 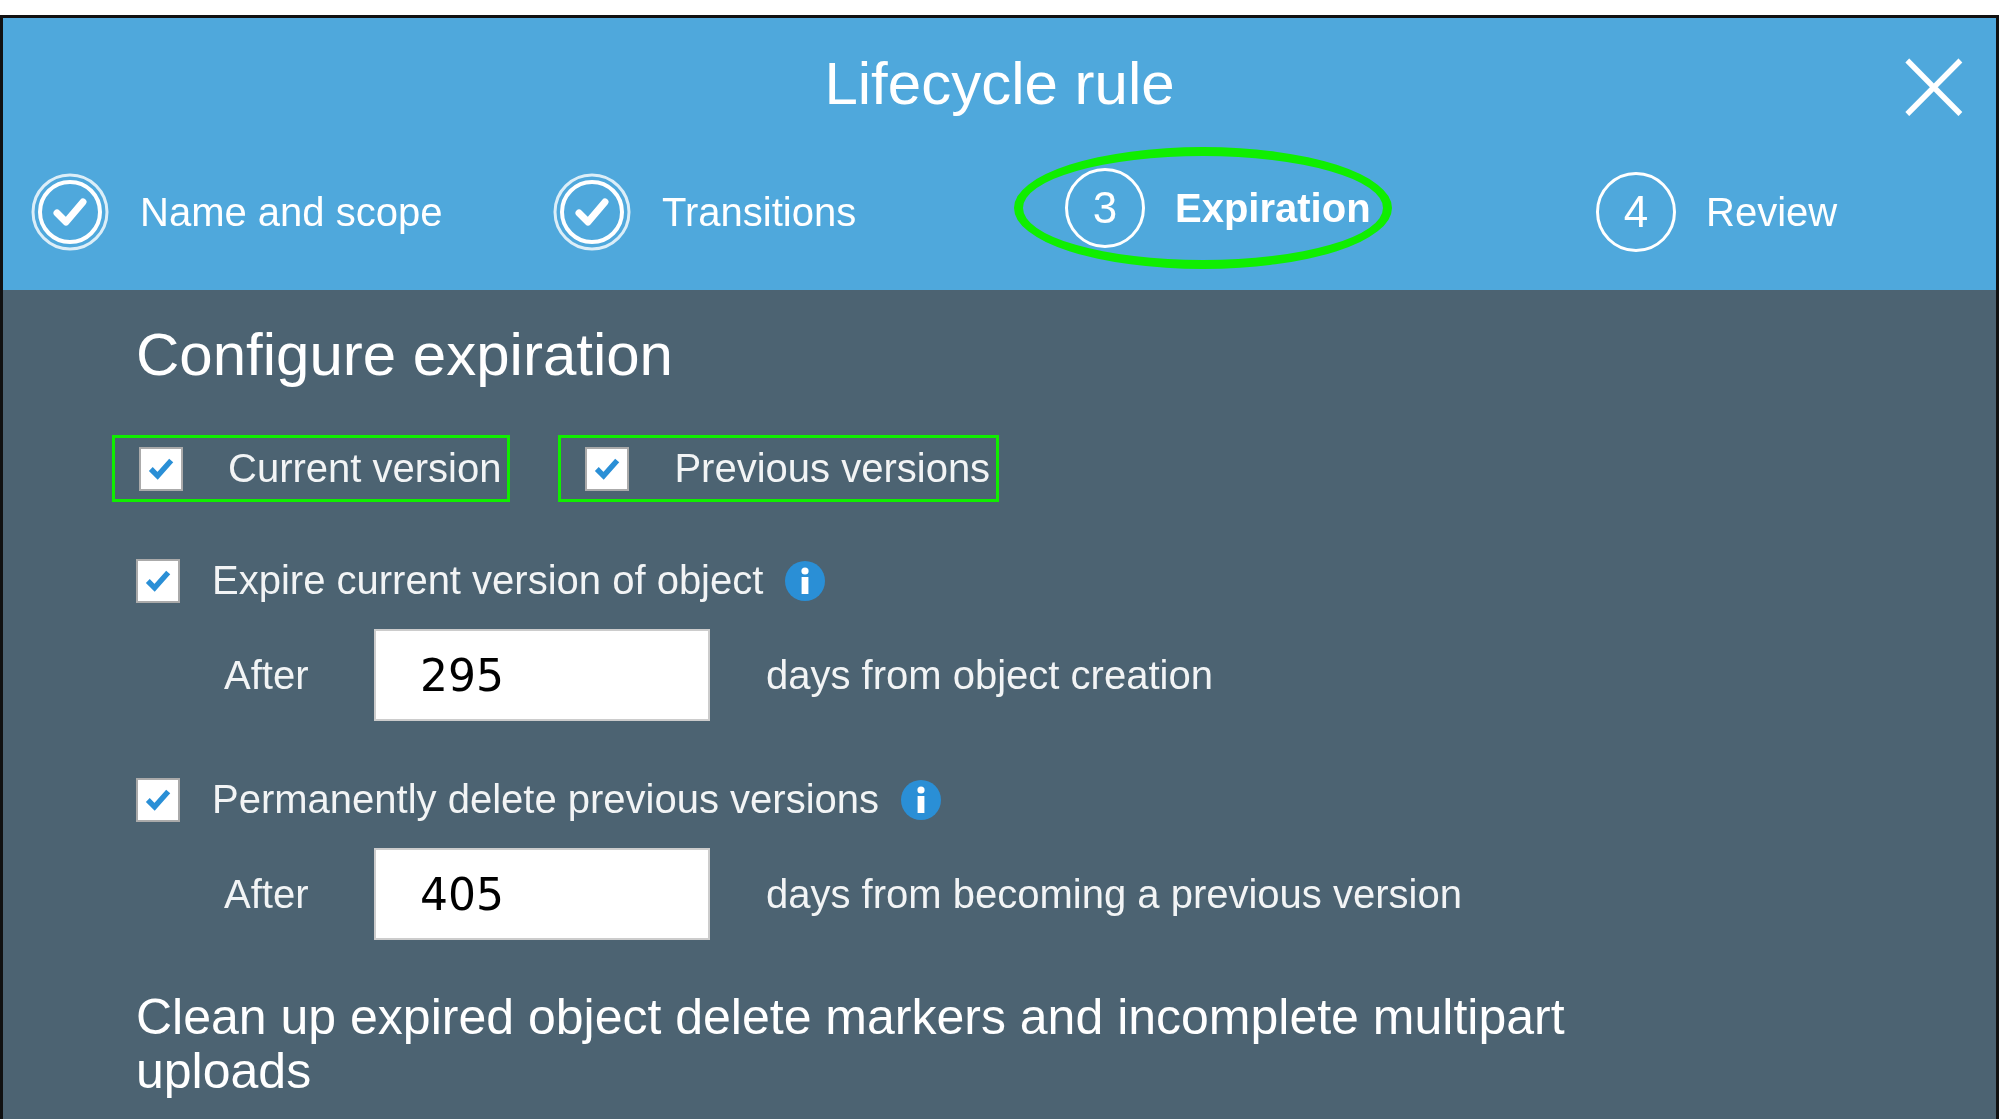 What do you see at coordinates (704, 212) in the screenshot?
I see `step-tab: Transitions` at bounding box center [704, 212].